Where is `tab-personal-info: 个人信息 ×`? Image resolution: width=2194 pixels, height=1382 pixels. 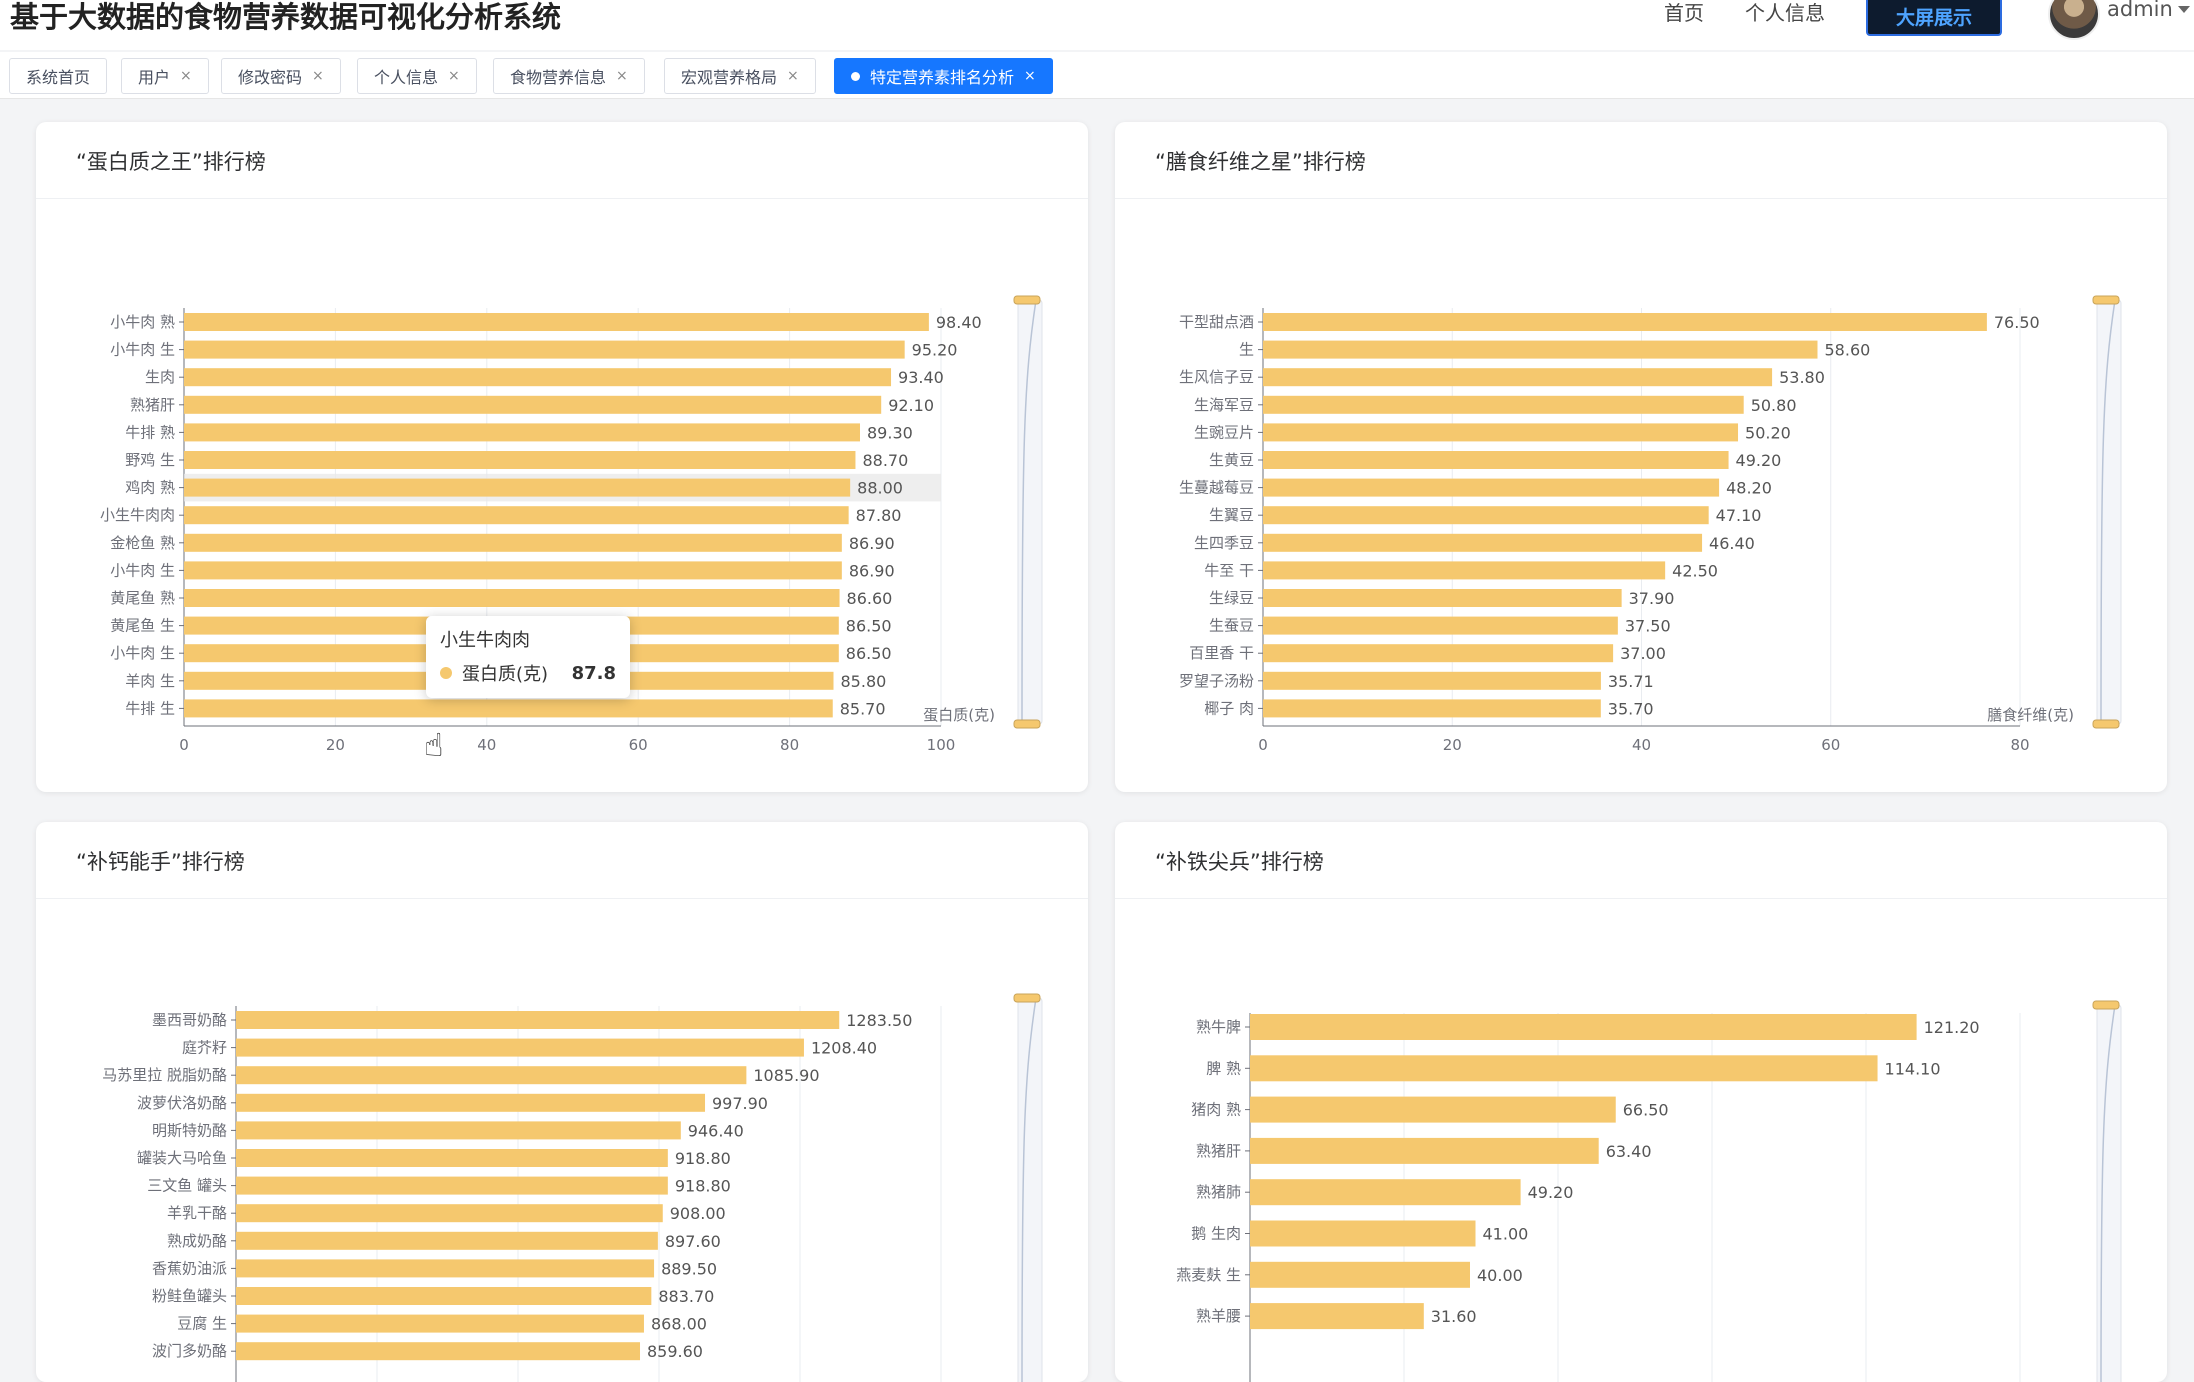
tab-personal-info: 个人信息 × is located at coordinates (417, 76).